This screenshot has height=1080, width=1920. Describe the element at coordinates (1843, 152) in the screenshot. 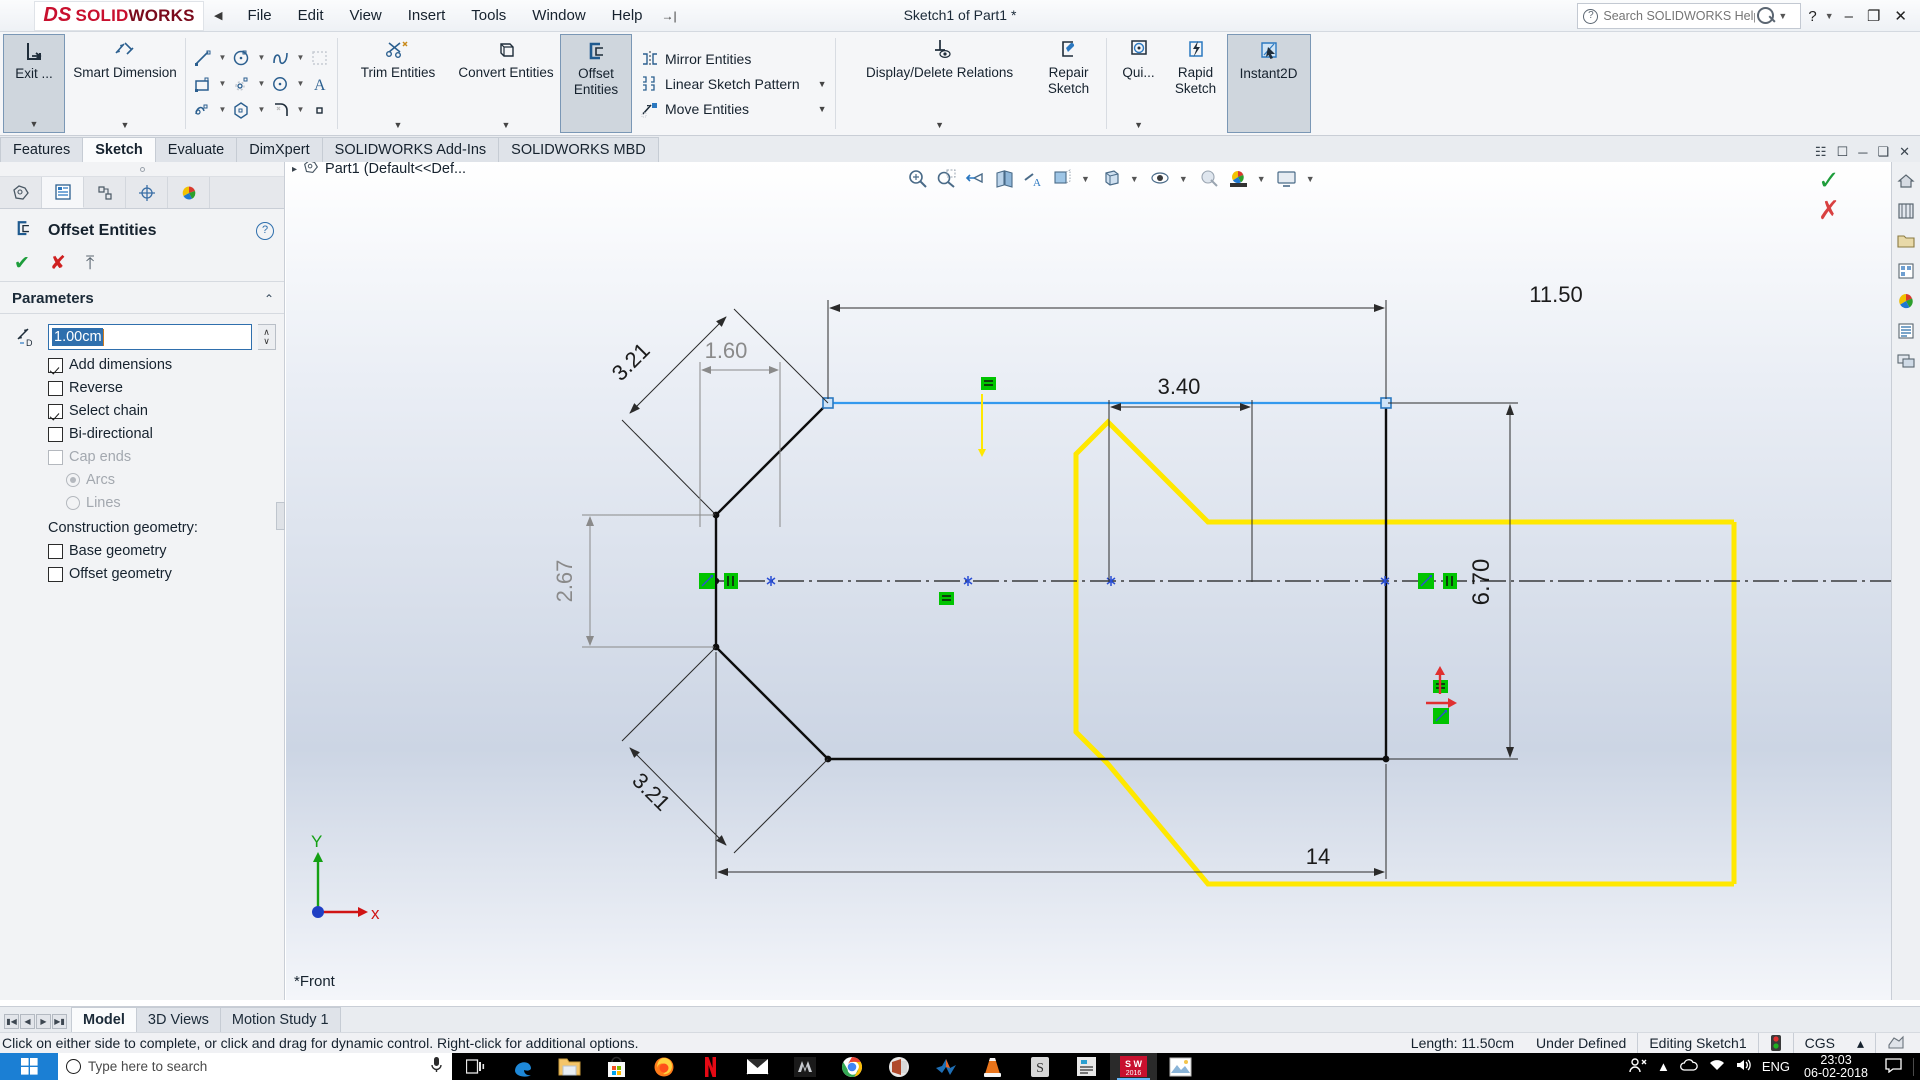

I see `tile-windows2-icon: ☐` at that location.